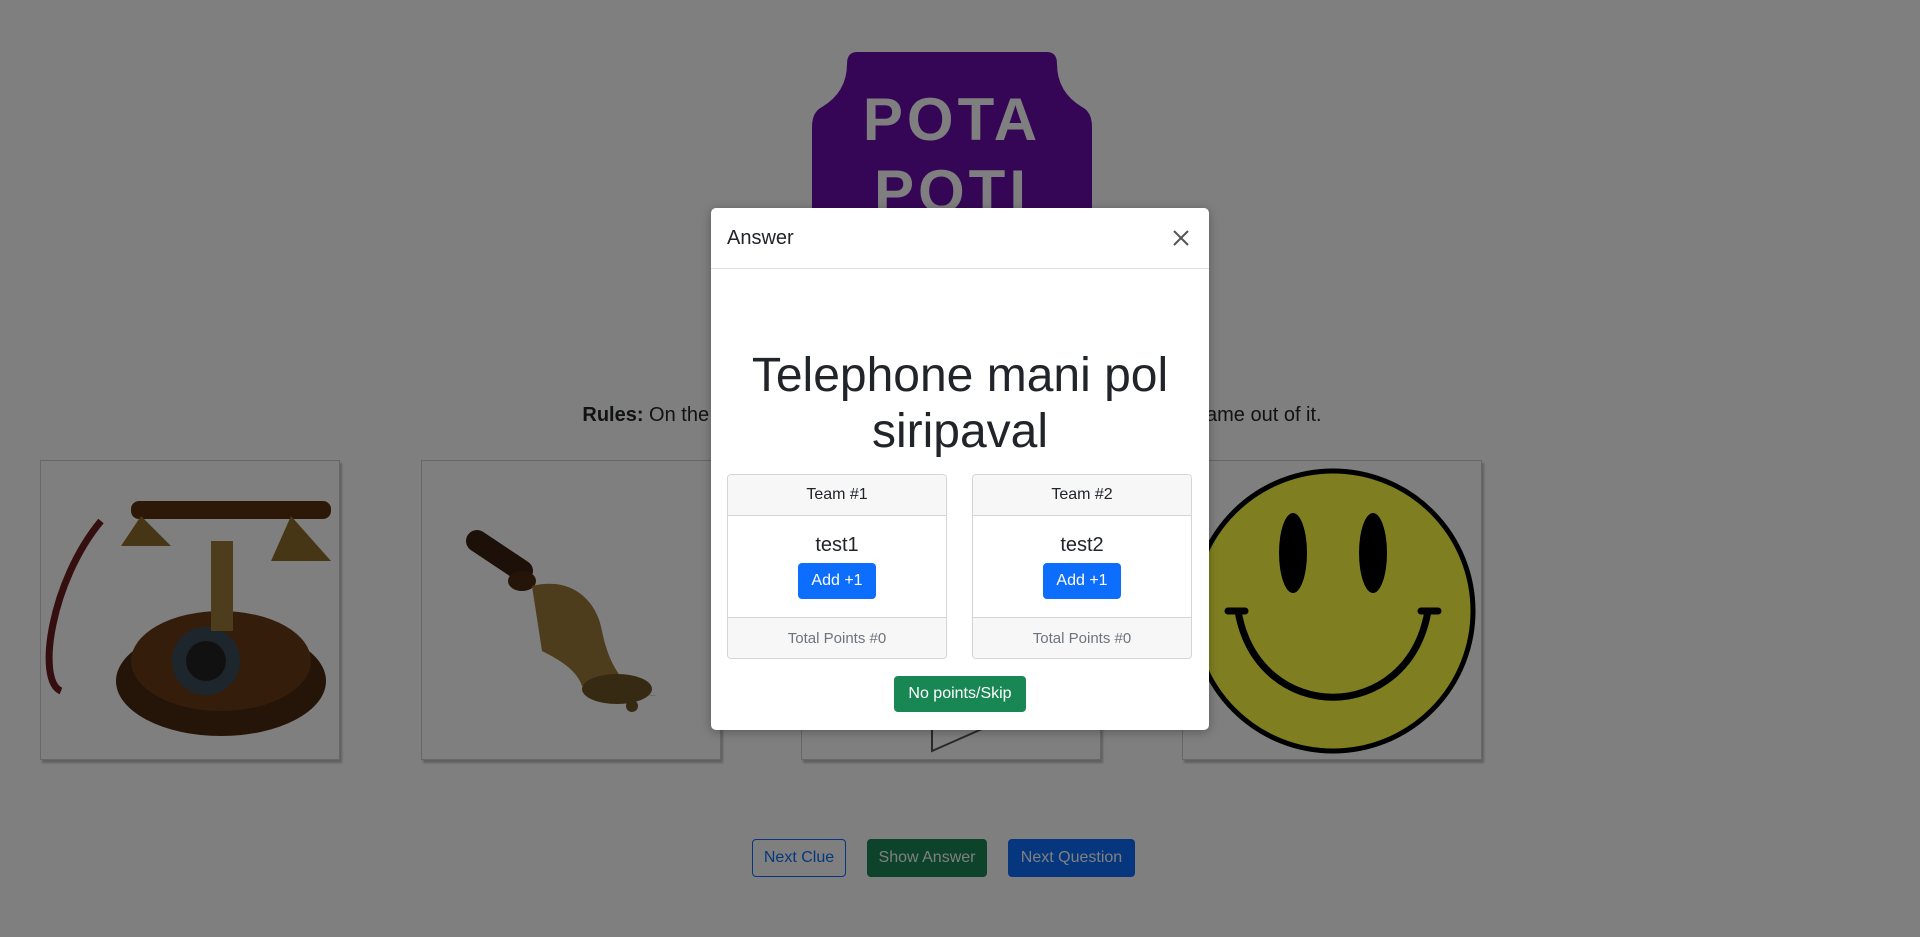  What do you see at coordinates (1082, 495) in the screenshot?
I see `team-header: Team #2` at bounding box center [1082, 495].